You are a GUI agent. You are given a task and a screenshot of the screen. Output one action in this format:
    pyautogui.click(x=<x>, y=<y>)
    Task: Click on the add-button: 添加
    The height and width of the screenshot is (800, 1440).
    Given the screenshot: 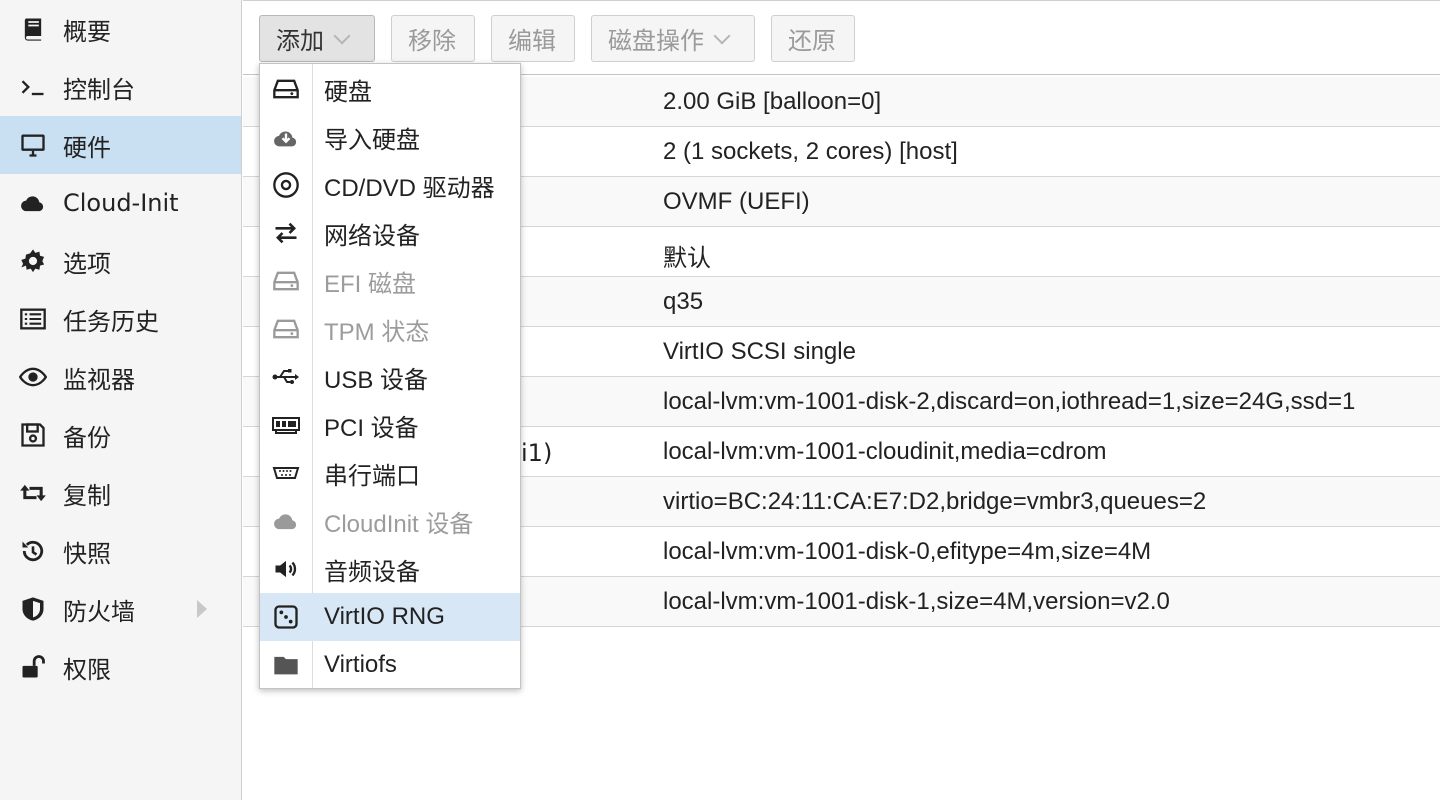 What is the action you would take?
    pyautogui.click(x=317, y=38)
    